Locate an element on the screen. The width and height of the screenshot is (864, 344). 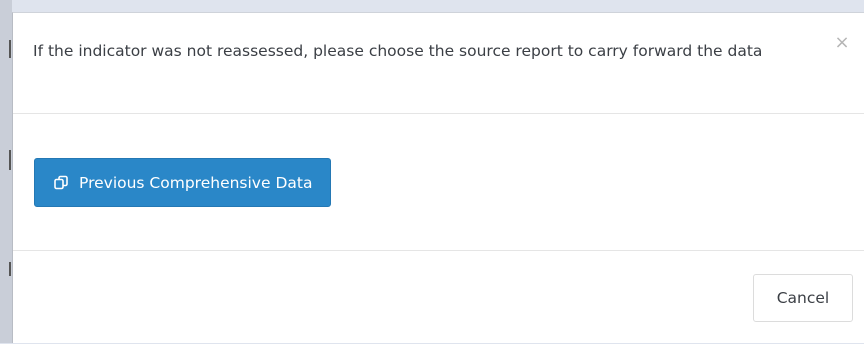
close-button: × is located at coordinates (842, 43).